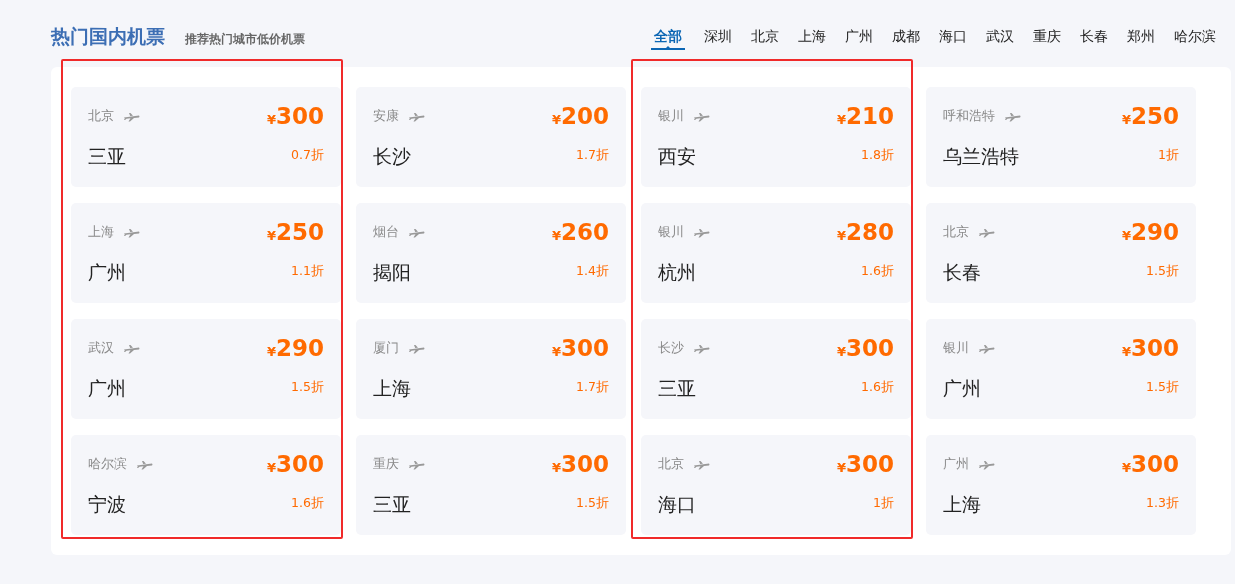 Image resolution: width=1235 pixels, height=584 pixels. I want to click on destination-city: 西安, so click(677, 156).